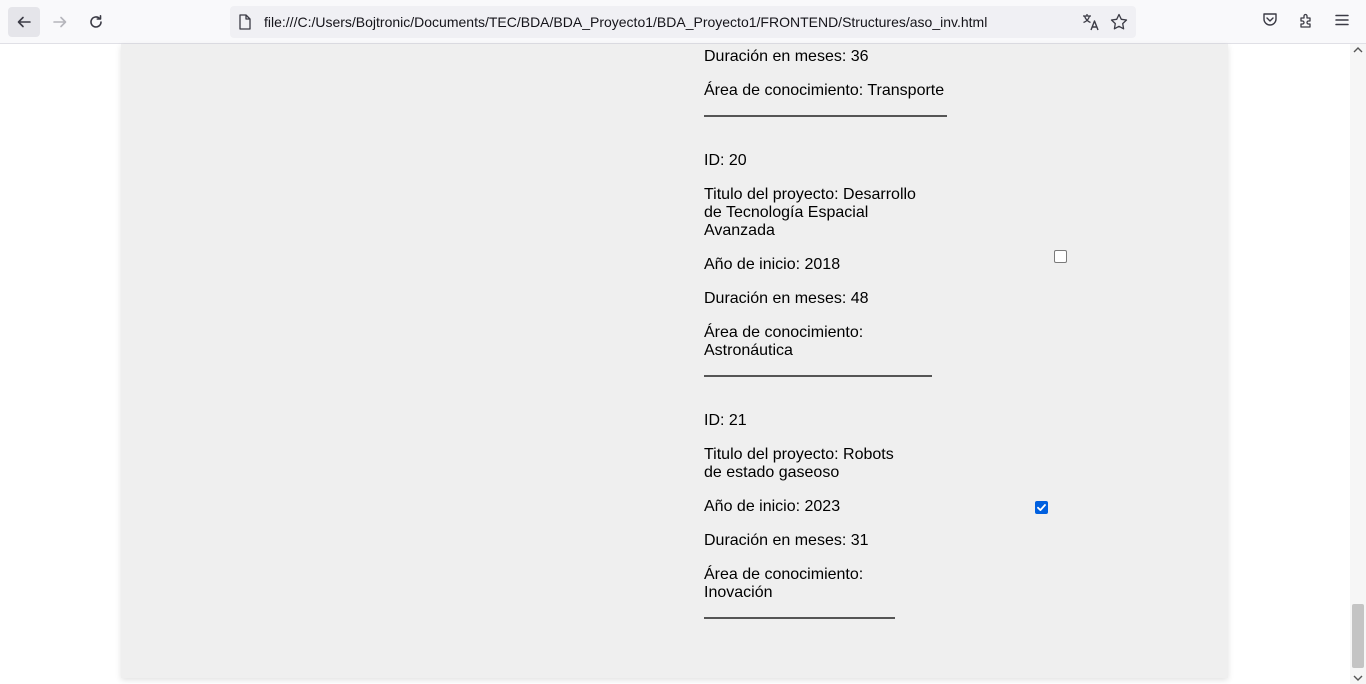 Image resolution: width=1366 pixels, height=684 pixels. I want to click on back-button, so click(24, 22).